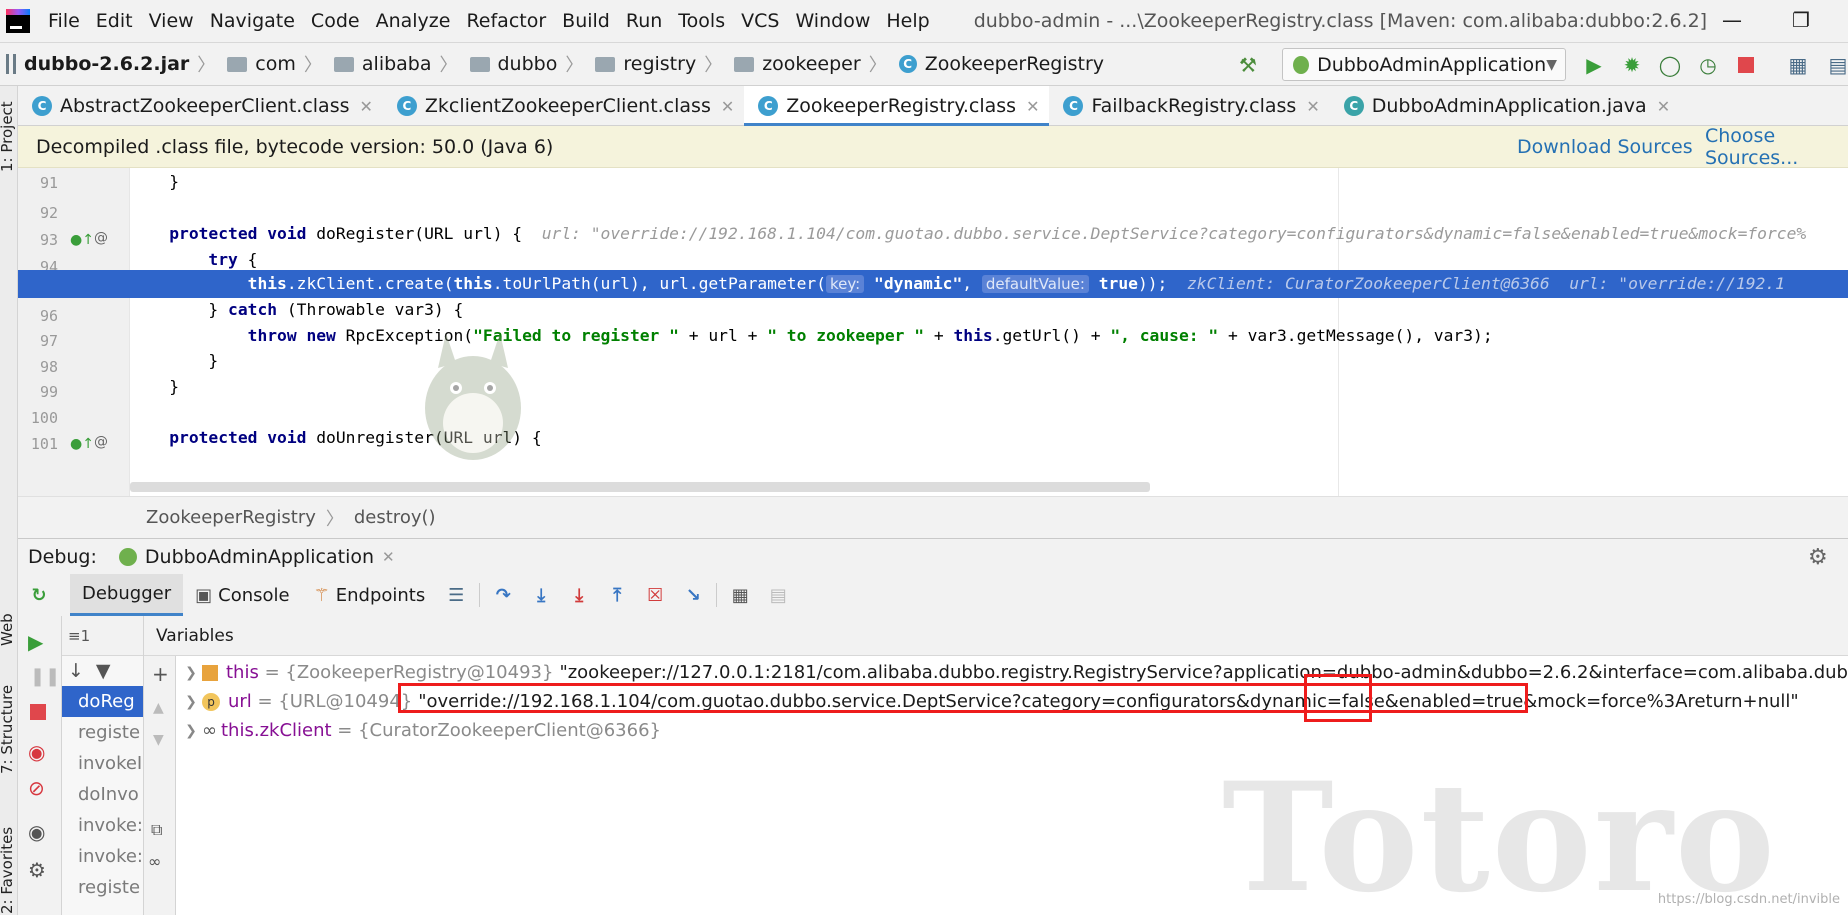 Image resolution: width=1848 pixels, height=915 pixels. Describe the element at coordinates (1505, 106) in the screenshot. I see `tab-dubbo-admin-application: C DubboAdminApplication.java ✕` at that location.